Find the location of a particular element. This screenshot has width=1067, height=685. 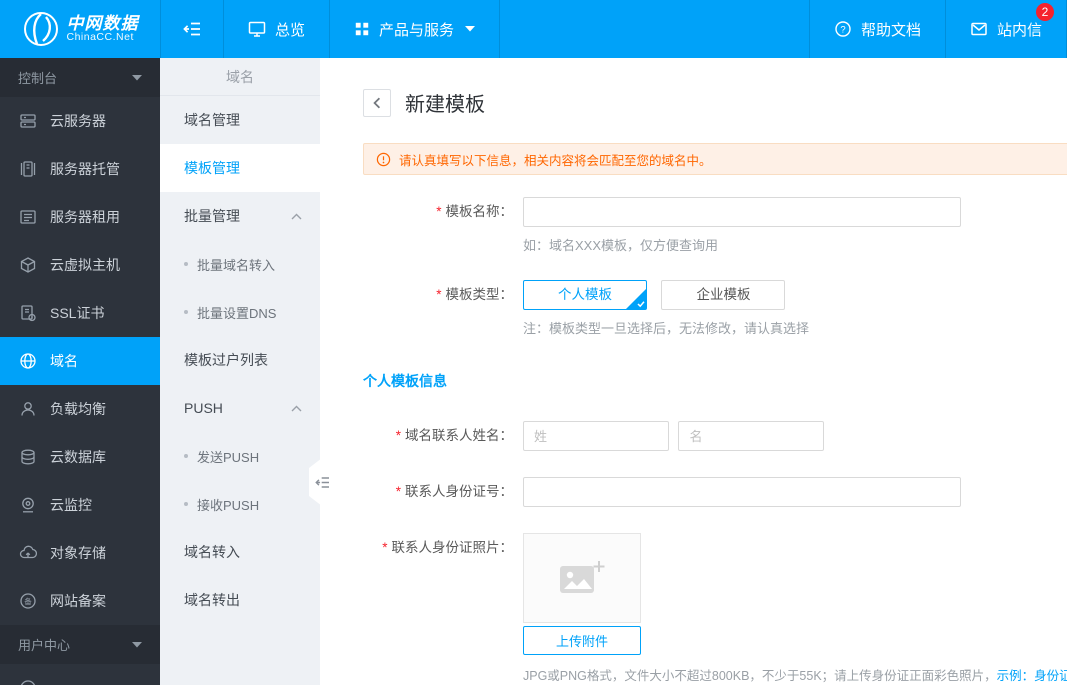

submenu-item-template-transfer-list: 模板过户列表 is located at coordinates (240, 360).